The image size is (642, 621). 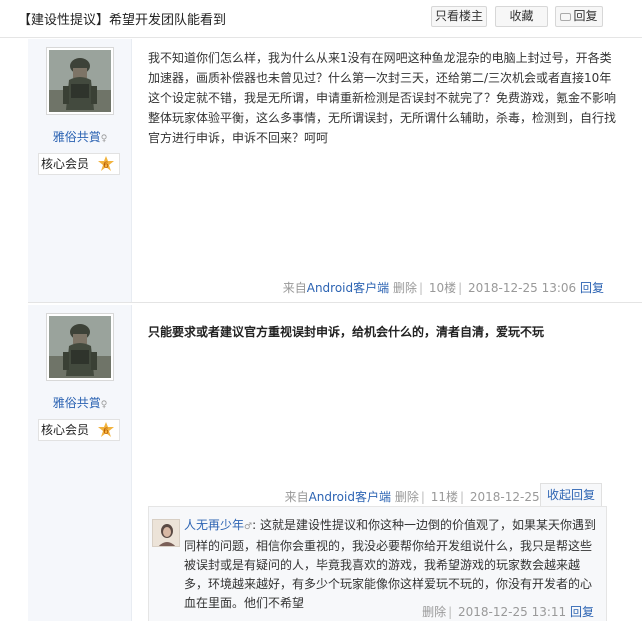 I want to click on sub-reply-meta: 删除 | 2018-12-25 13:11 回复, so click(x=508, y=611).